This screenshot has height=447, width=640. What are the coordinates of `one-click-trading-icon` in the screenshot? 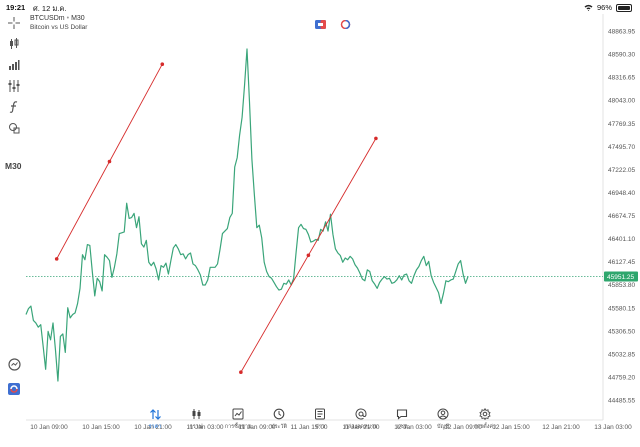 It's located at (320, 24).